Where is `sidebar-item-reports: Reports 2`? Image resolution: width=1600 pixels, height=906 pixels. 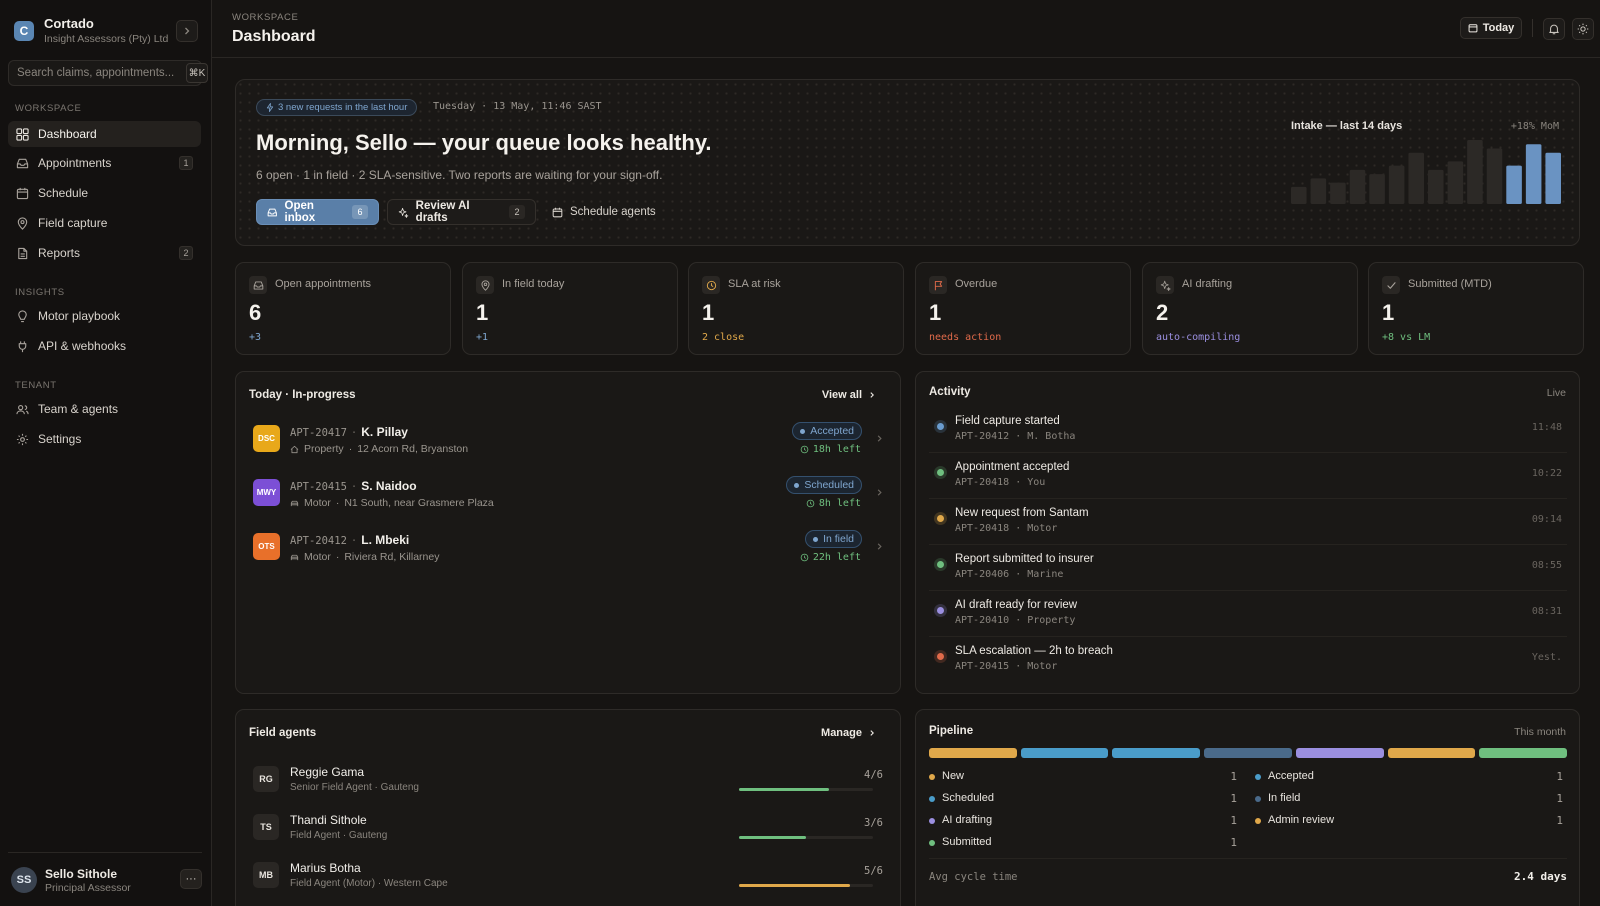 sidebar-item-reports: Reports 2 is located at coordinates (104, 253).